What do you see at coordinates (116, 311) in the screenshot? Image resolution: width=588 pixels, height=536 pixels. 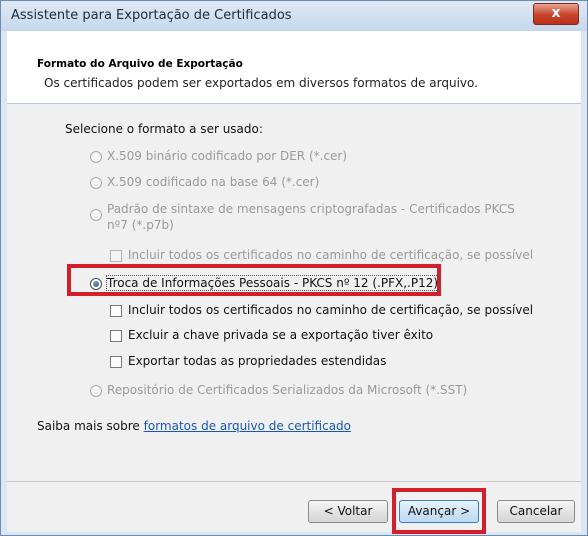 I see `pfx-include-all-checkbox` at bounding box center [116, 311].